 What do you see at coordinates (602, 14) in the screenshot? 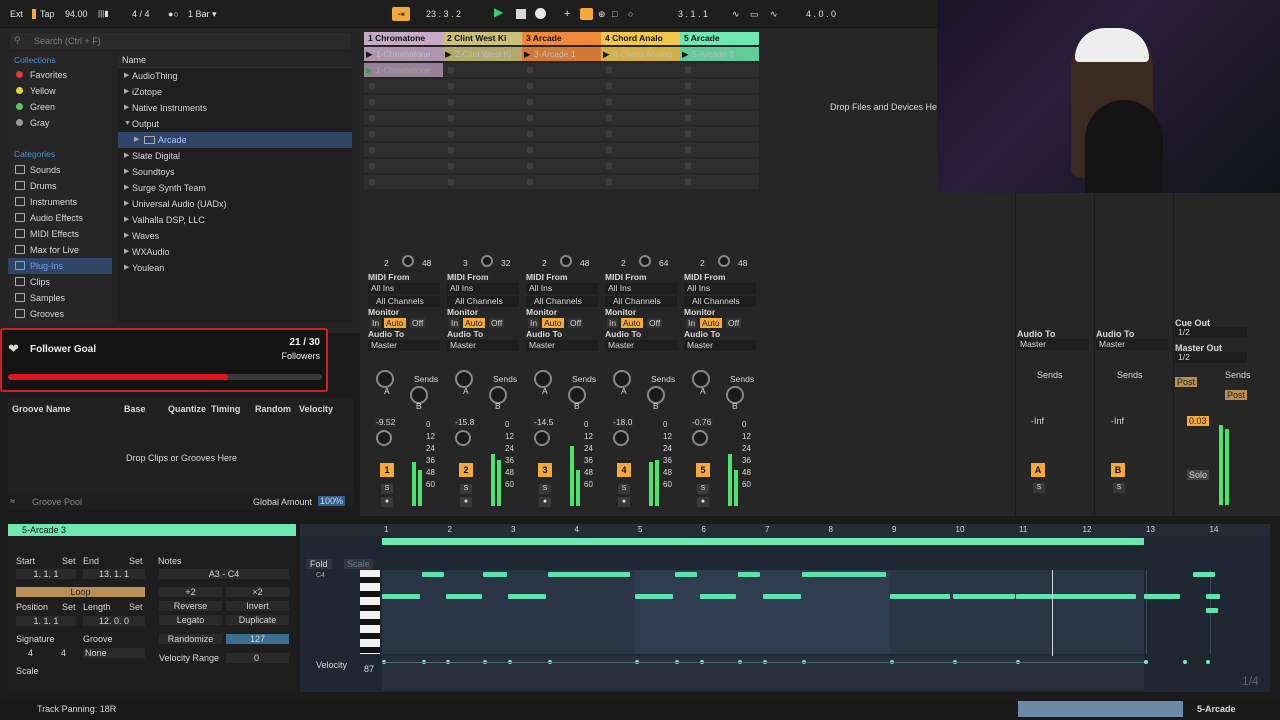
I see `overdub-icon: ⊕` at bounding box center [602, 14].